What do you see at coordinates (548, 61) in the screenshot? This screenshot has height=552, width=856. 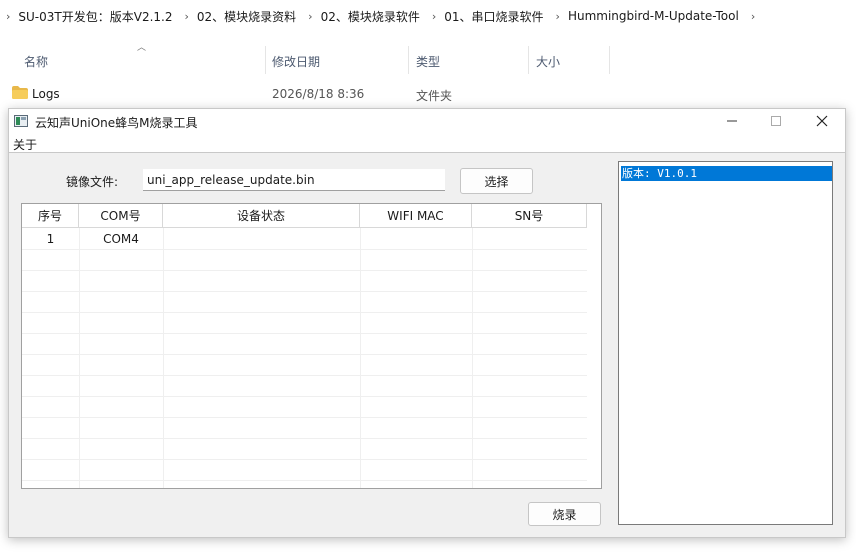 I see `column-header-size: 大小` at bounding box center [548, 61].